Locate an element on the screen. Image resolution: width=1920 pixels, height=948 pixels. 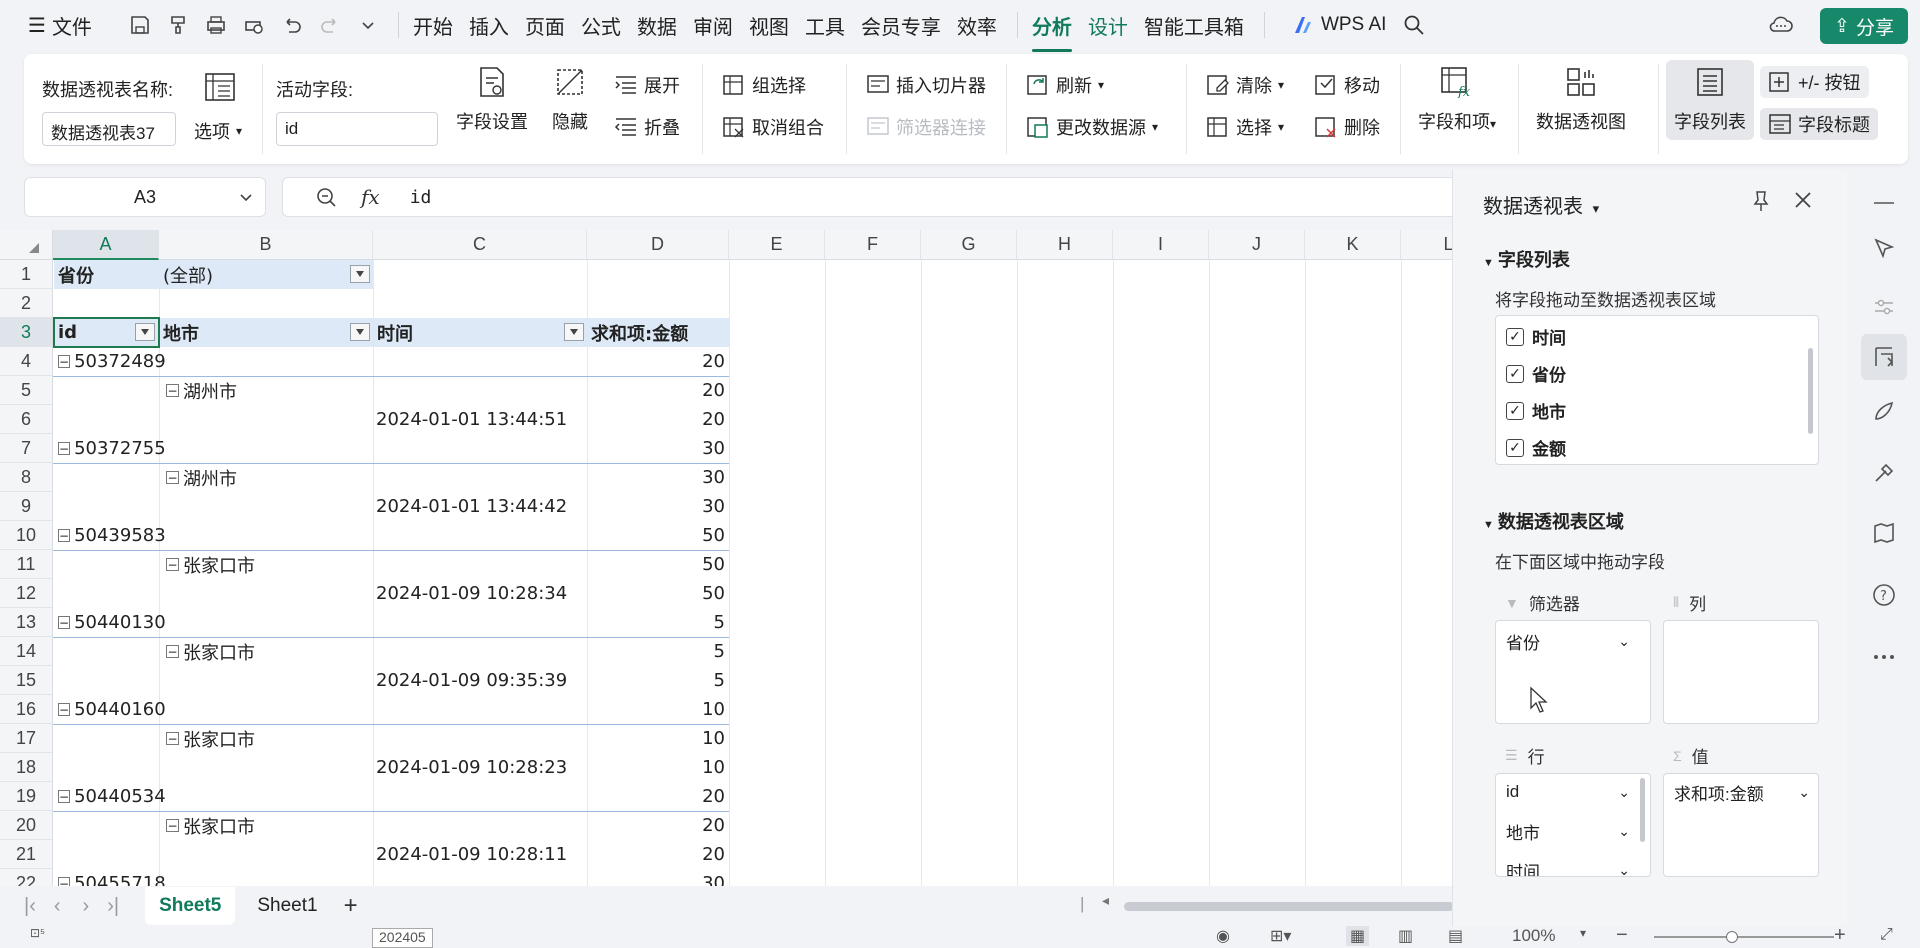
row-header: 20 is located at coordinates (26, 825).